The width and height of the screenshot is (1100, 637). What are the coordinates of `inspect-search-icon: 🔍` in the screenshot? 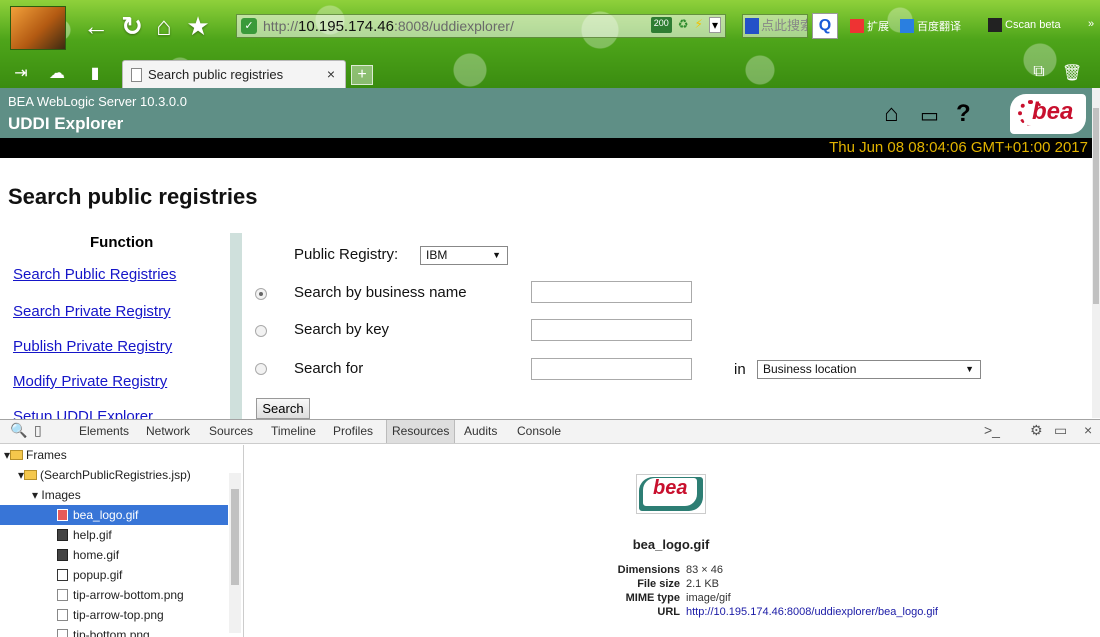 It's located at (18, 430).